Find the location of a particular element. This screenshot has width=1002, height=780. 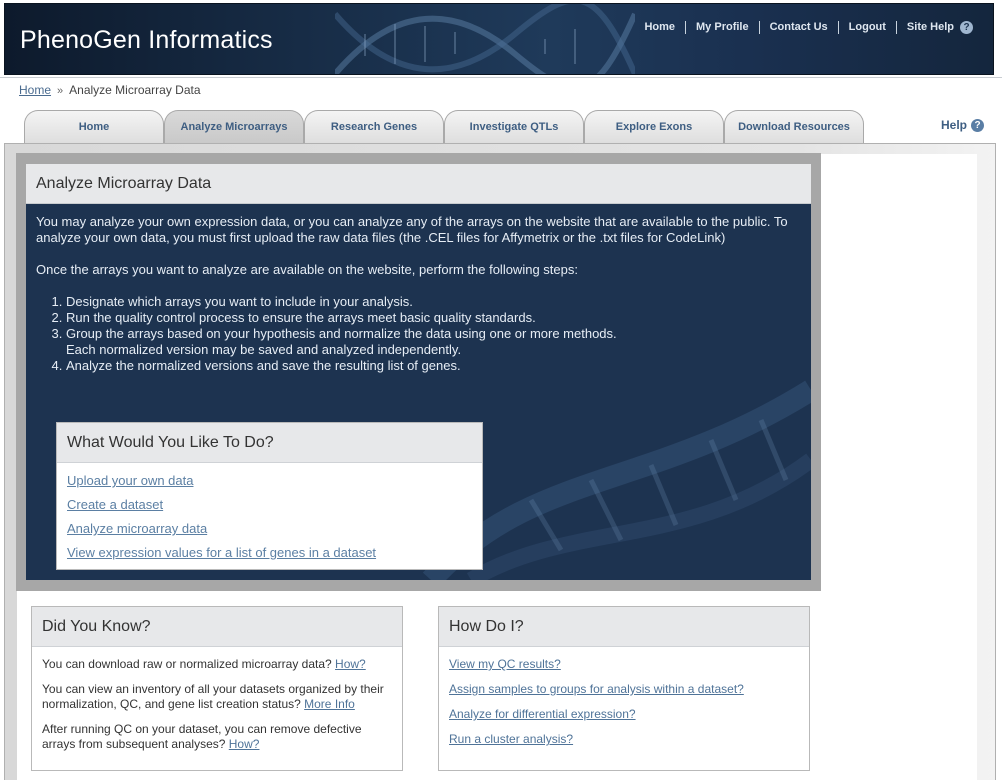

page-help-link: Help ? is located at coordinates (962, 125).